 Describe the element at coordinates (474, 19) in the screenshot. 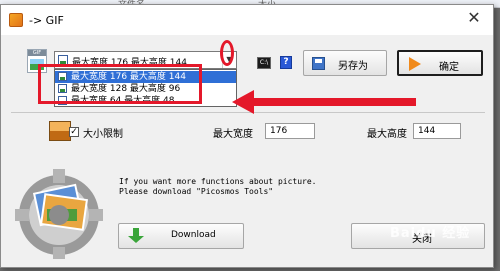

I see `close-window-button: ✕` at that location.